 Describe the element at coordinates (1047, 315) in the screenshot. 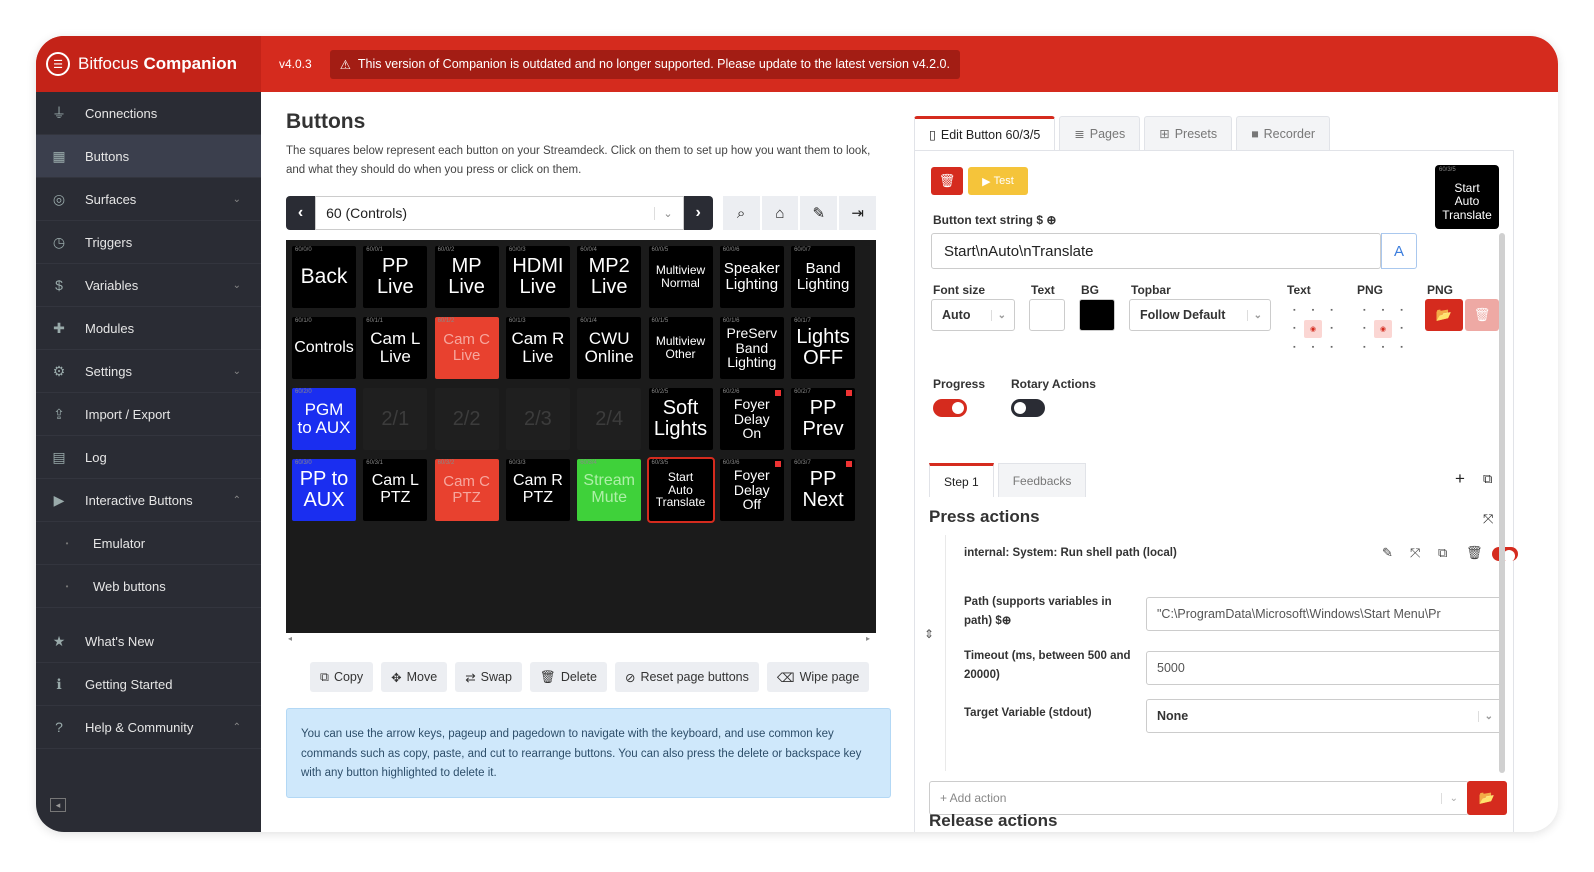

I see `text-color-picker` at that location.